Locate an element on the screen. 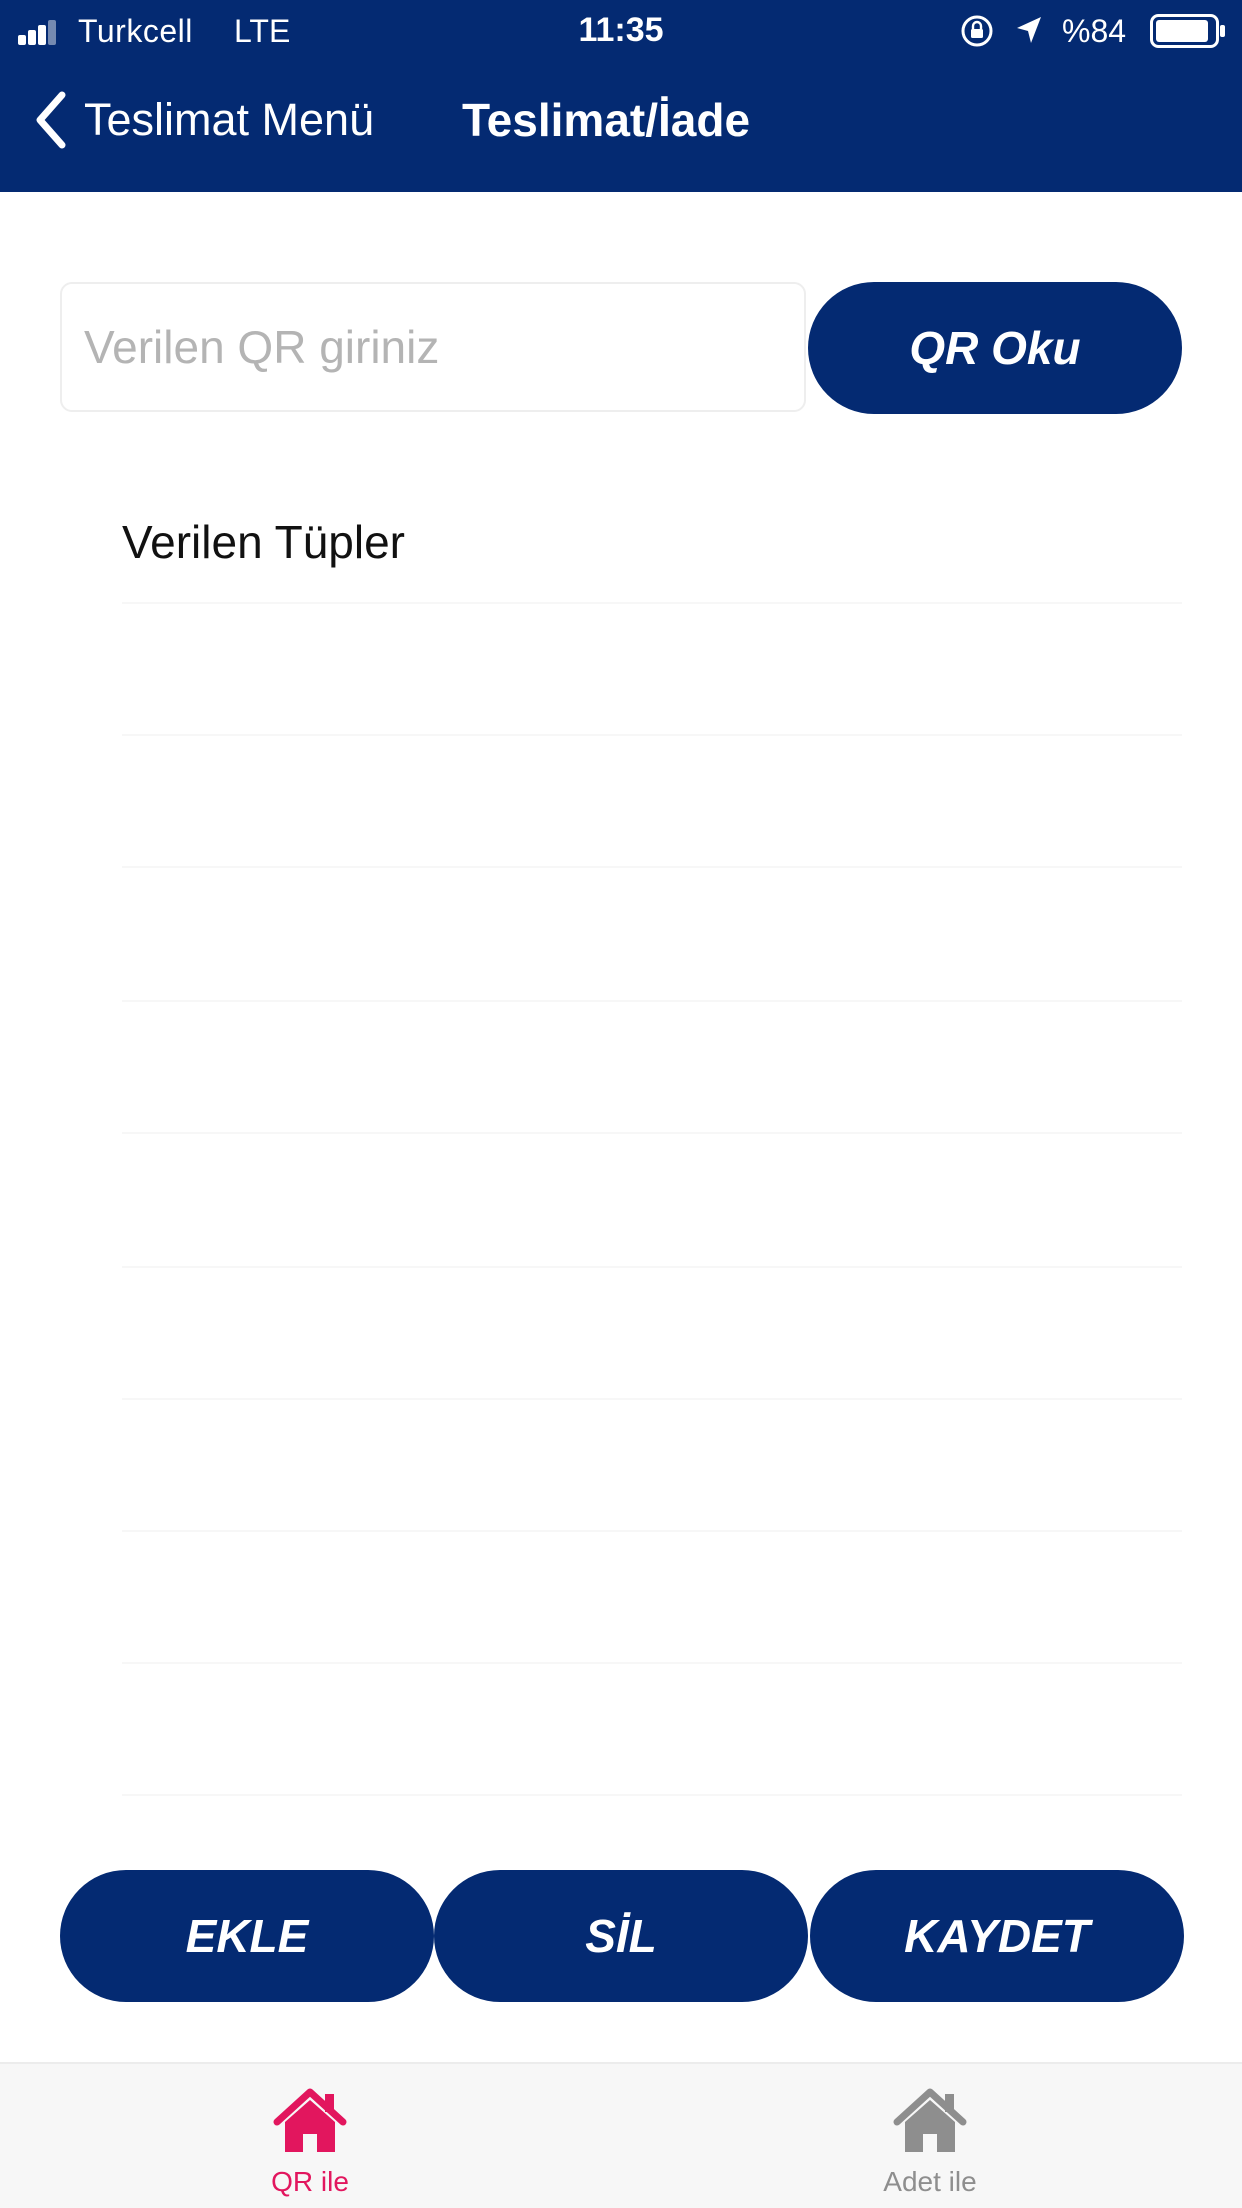 The width and height of the screenshot is (1242, 2208). delivered-tubes-header: Verilen Tüpler is located at coordinates (263, 542).